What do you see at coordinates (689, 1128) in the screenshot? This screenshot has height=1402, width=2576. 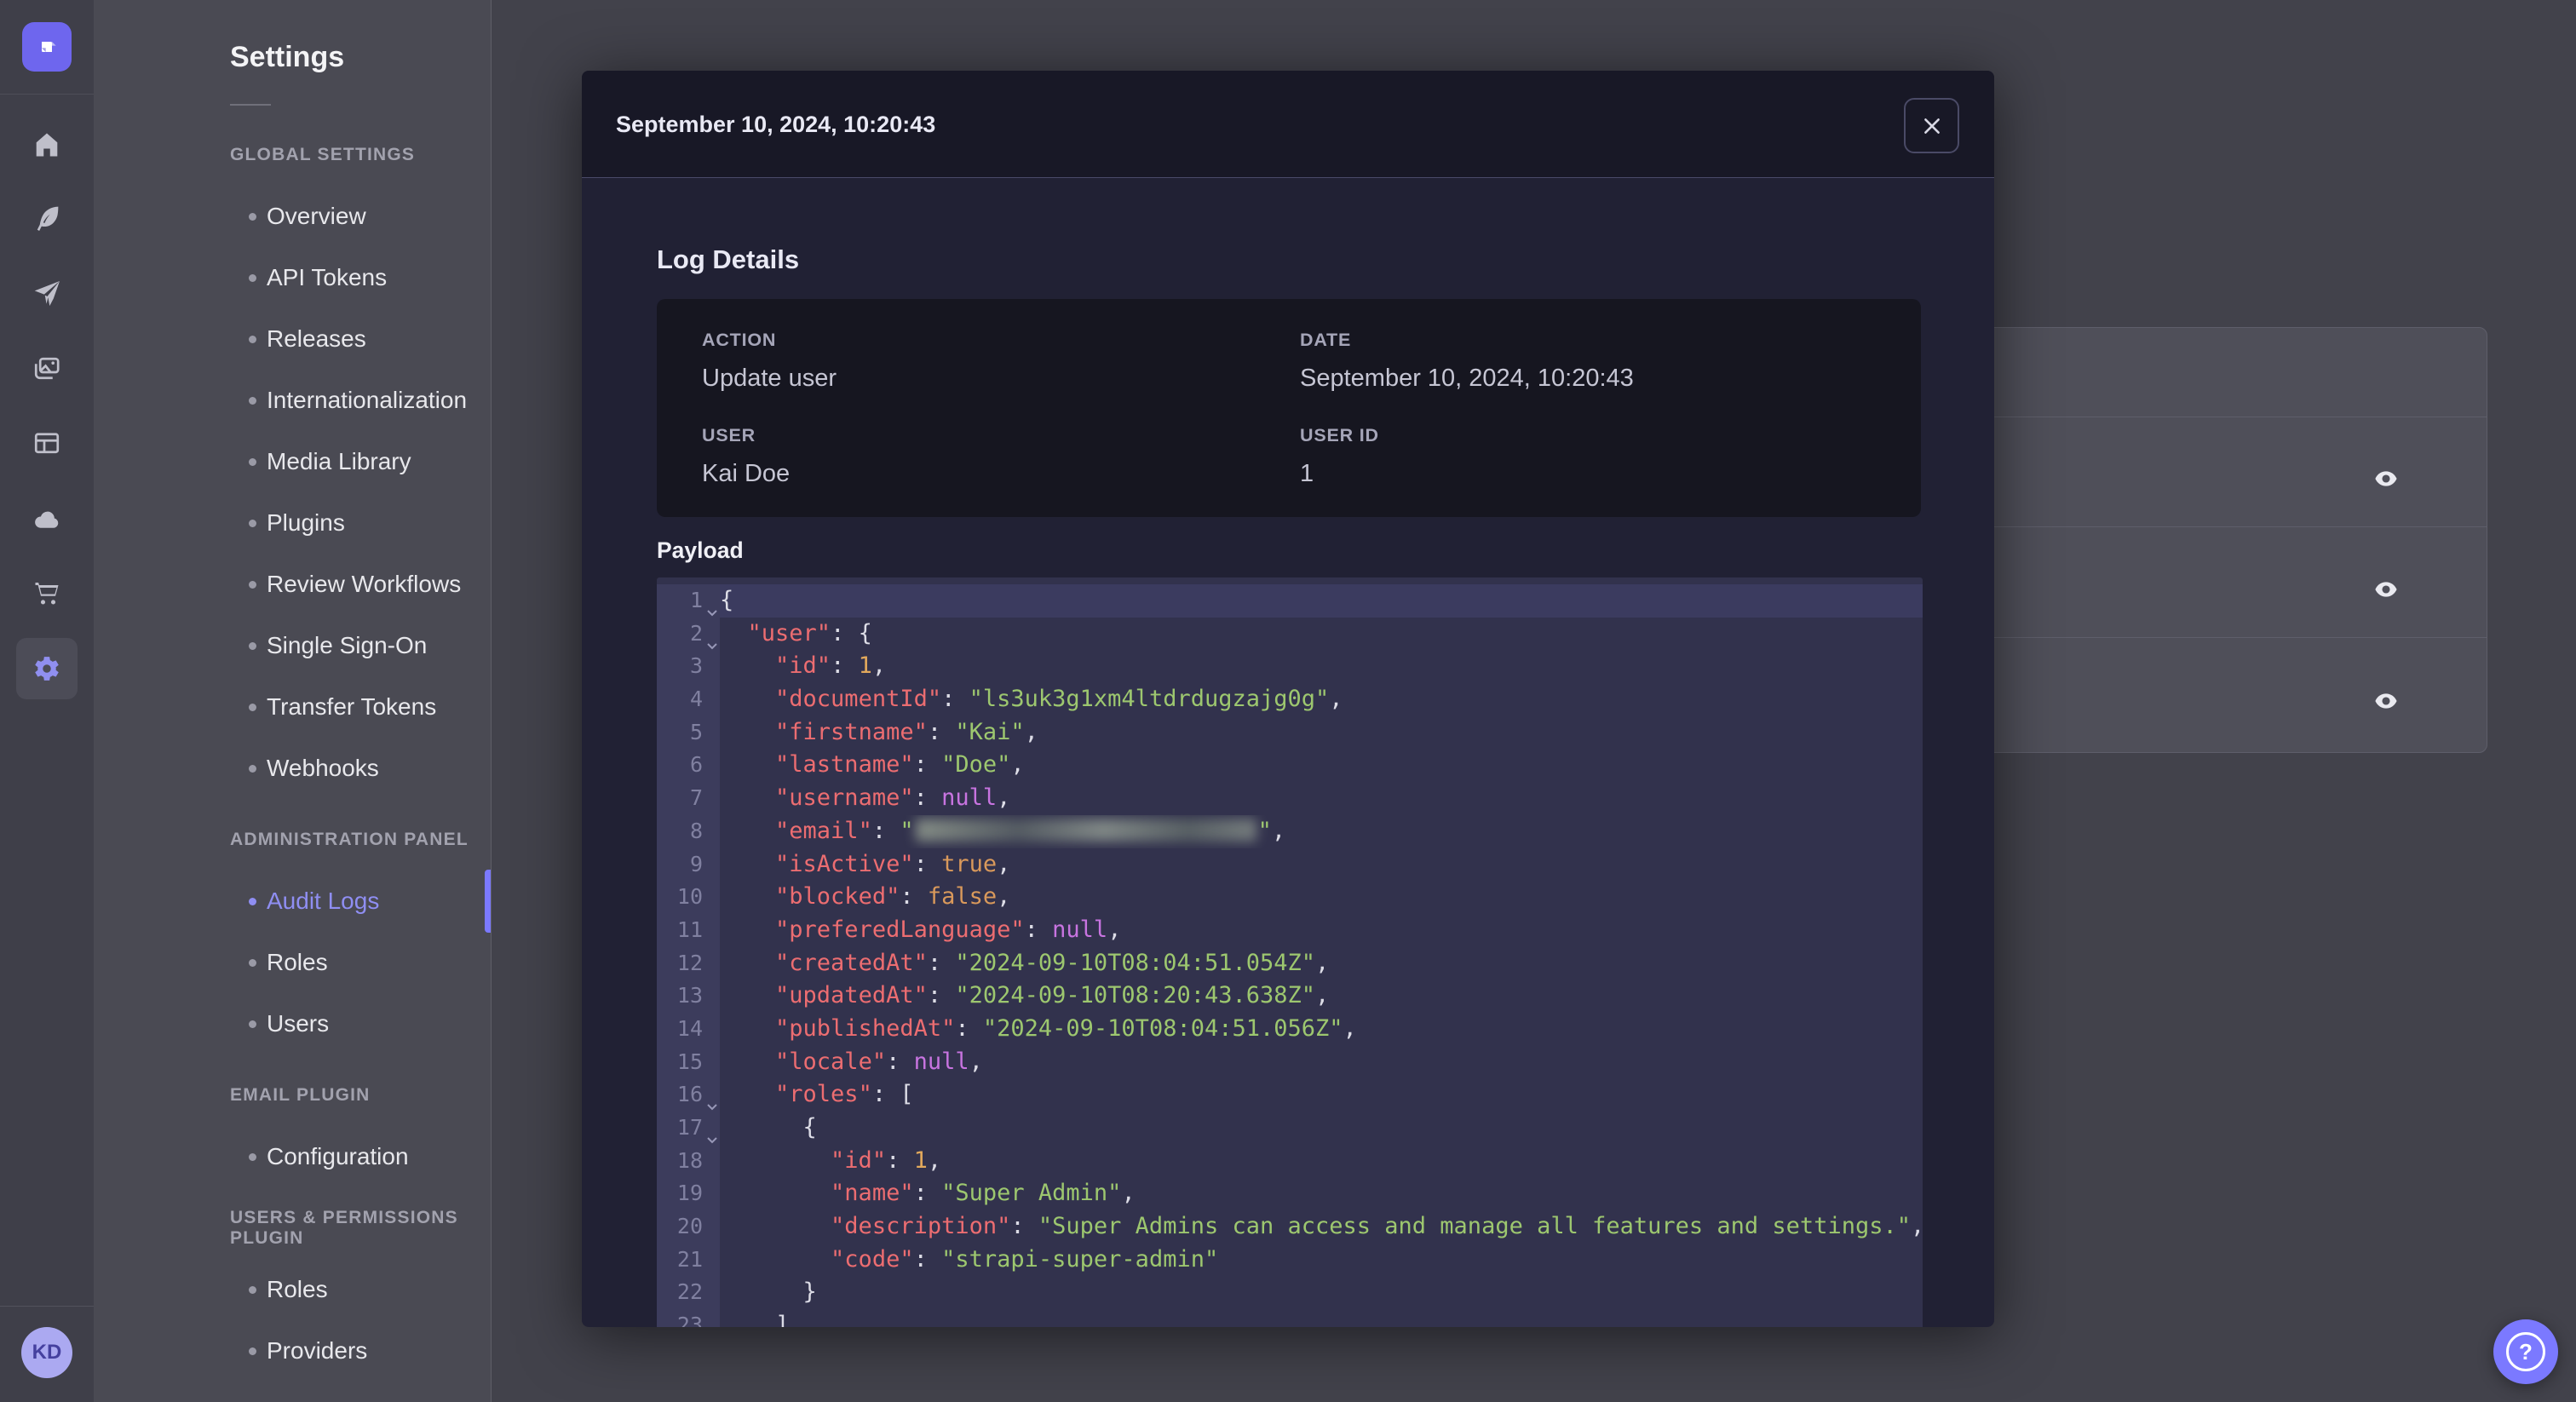 I see `line-number: 17` at bounding box center [689, 1128].